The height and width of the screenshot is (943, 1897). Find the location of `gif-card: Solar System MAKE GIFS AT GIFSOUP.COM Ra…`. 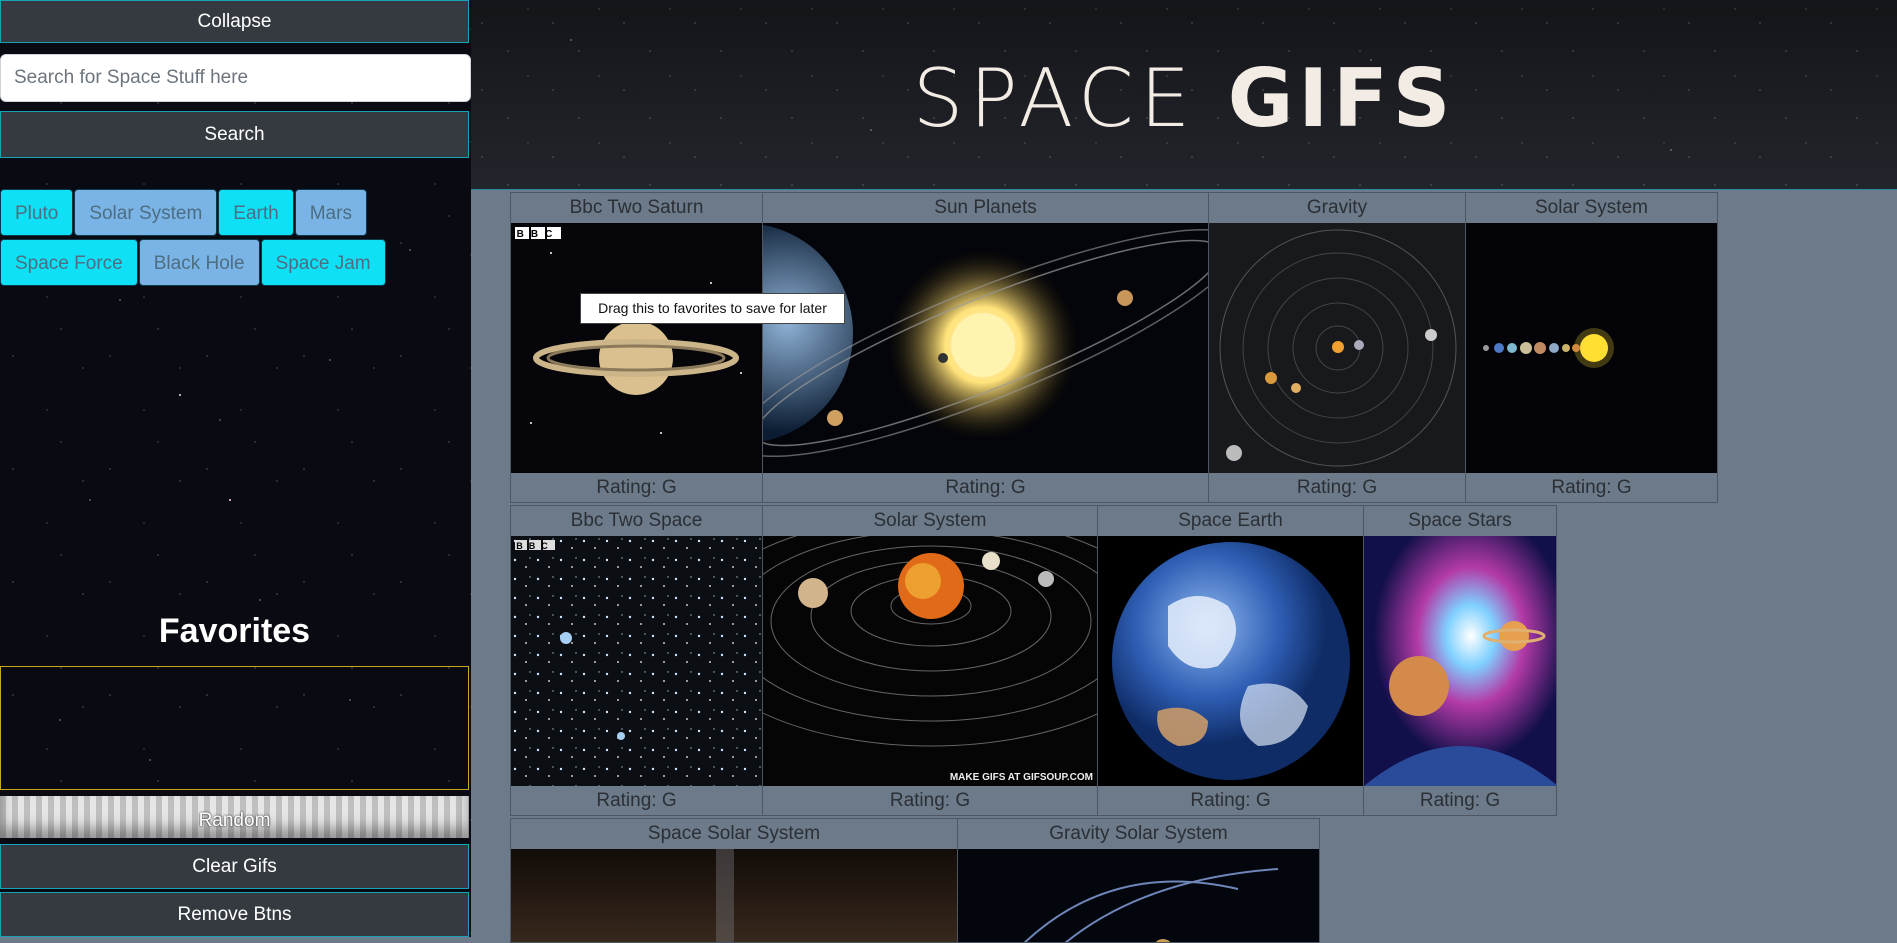

gif-card: Solar System MAKE GIFS AT GIFSOUP.COM Ra… is located at coordinates (930, 660).